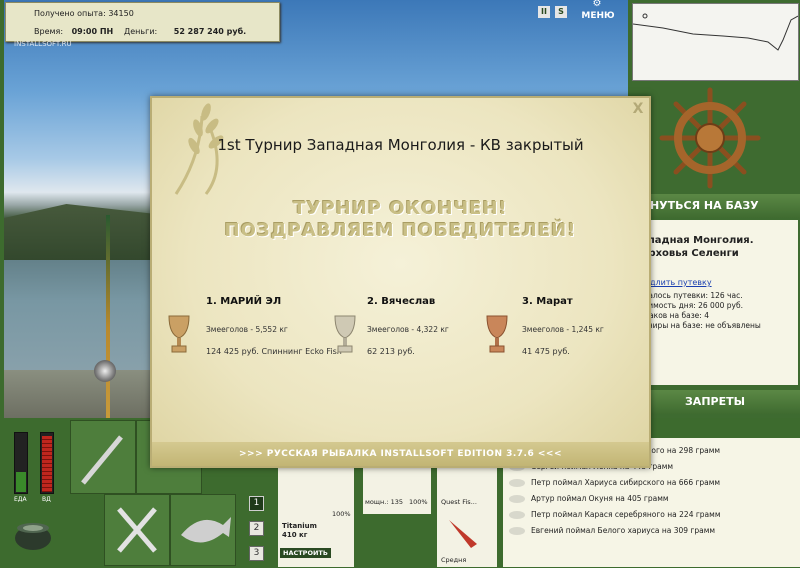 The image size is (800, 568). What do you see at coordinates (47, 463) in the screenshot?
I see `alcohol-gauge` at bounding box center [47, 463].